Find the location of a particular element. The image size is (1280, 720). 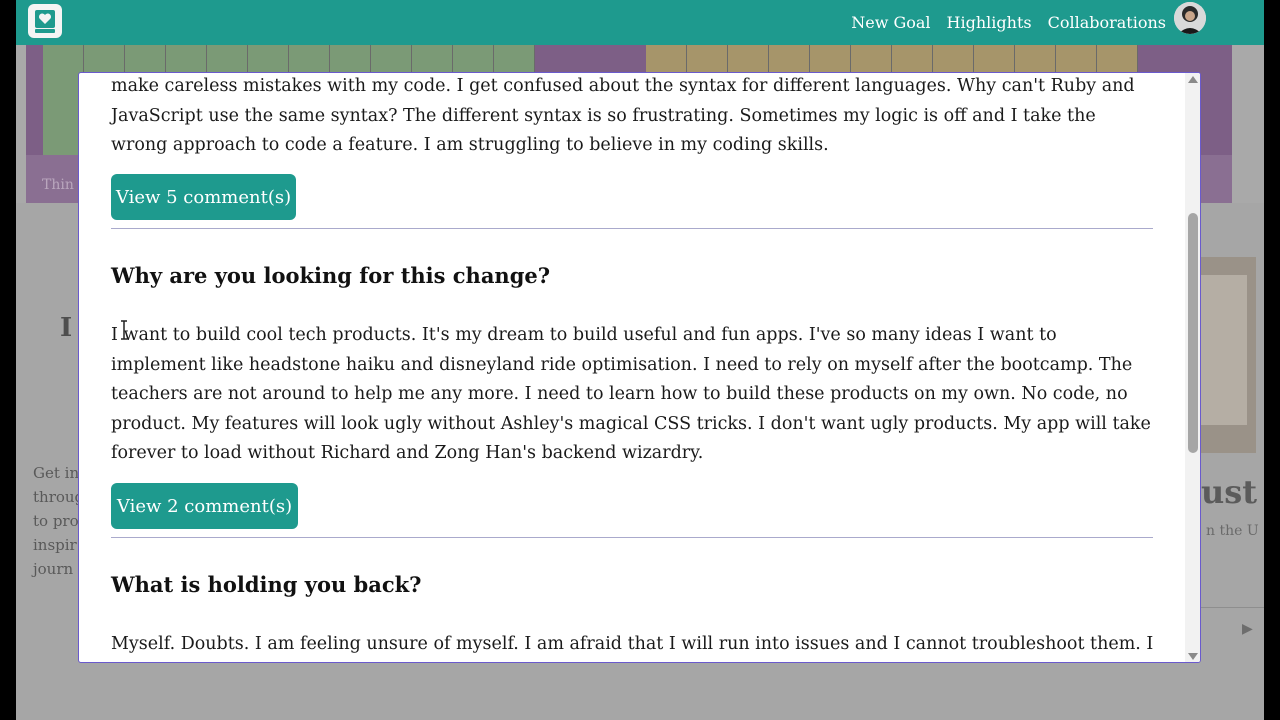

question-title: Why are you looking for this change? is located at coordinates (331, 275).